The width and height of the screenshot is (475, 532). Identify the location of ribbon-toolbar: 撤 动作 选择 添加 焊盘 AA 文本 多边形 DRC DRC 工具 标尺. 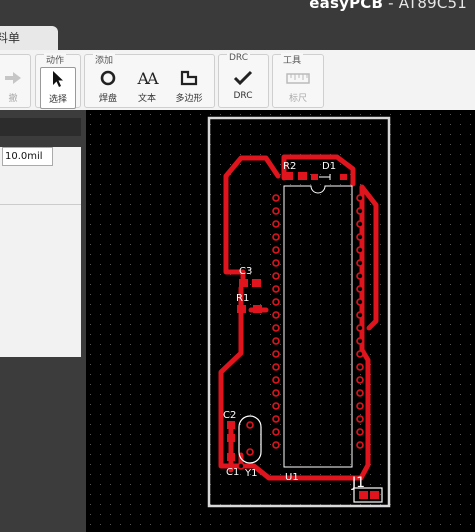
(237, 80).